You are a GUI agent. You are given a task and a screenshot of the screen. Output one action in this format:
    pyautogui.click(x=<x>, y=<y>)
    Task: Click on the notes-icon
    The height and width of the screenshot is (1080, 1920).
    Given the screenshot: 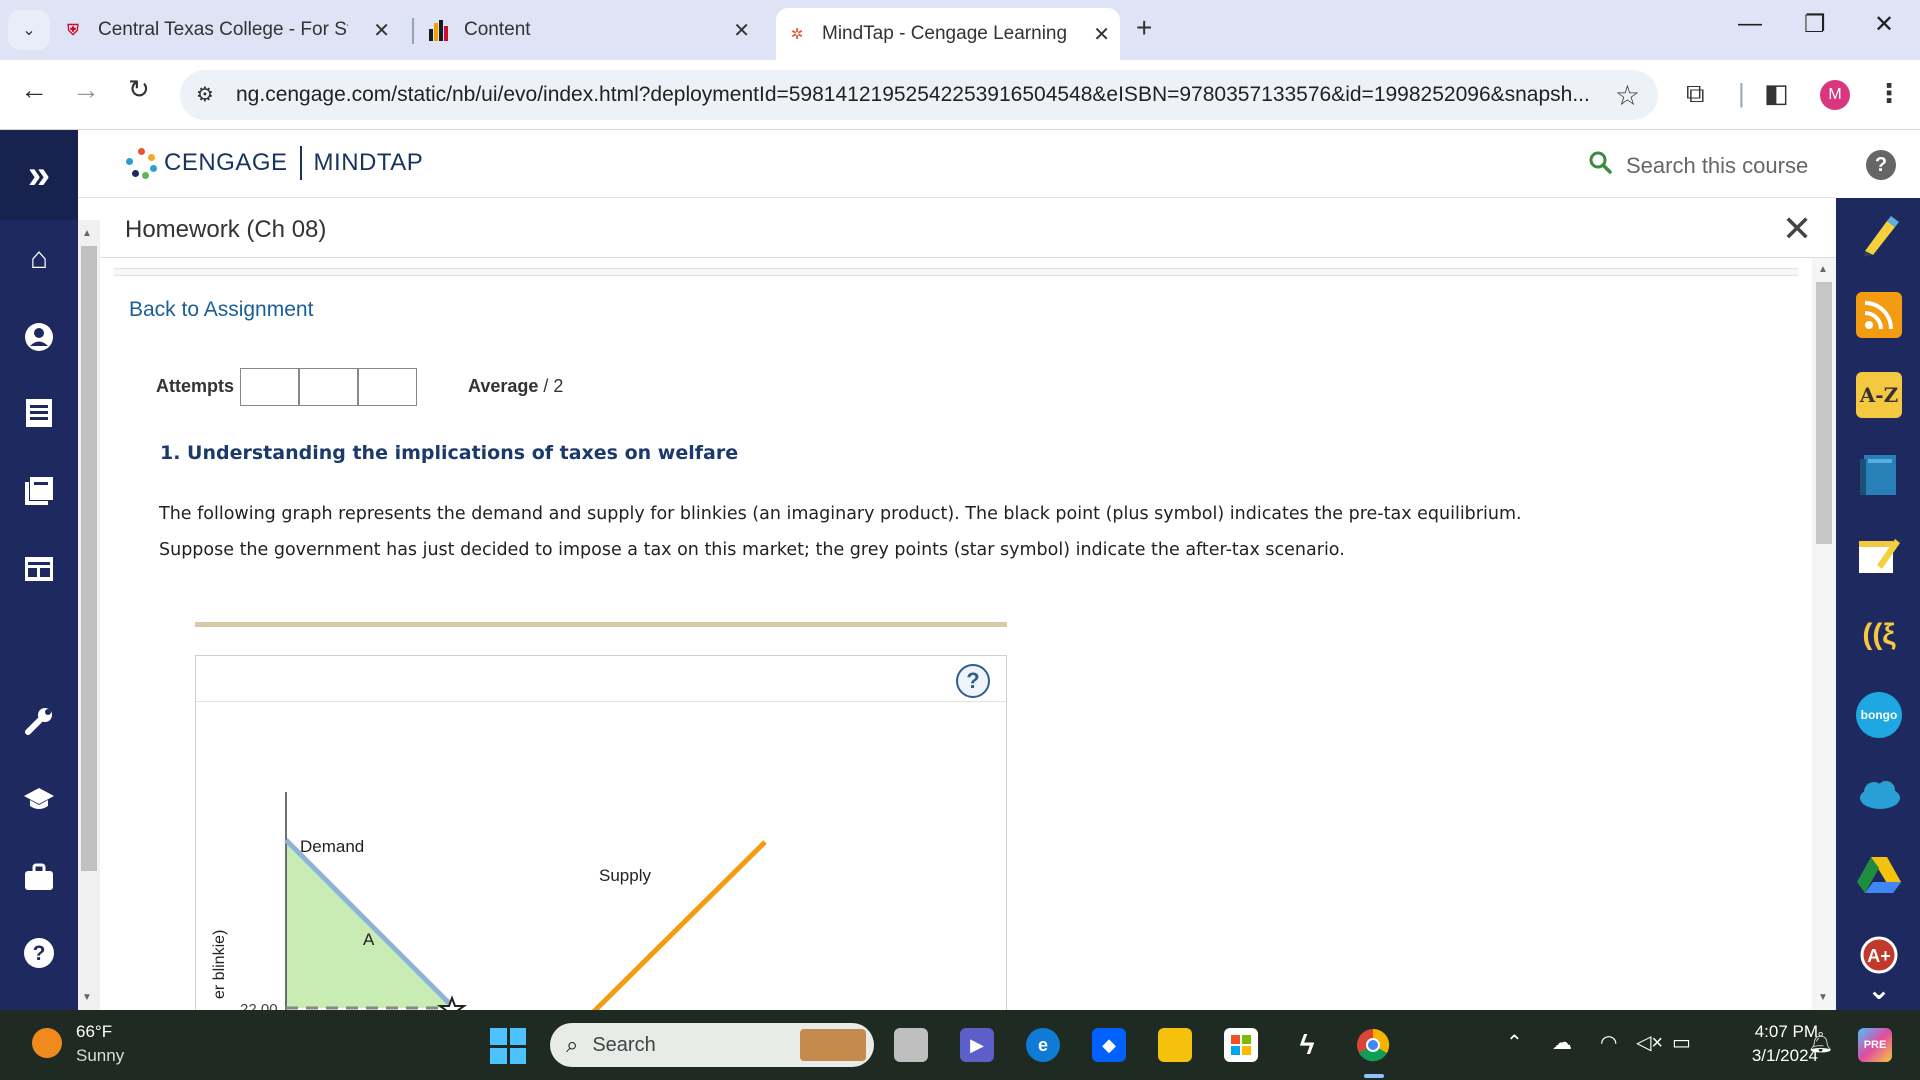 What is the action you would take?
    pyautogui.click(x=1879, y=555)
    